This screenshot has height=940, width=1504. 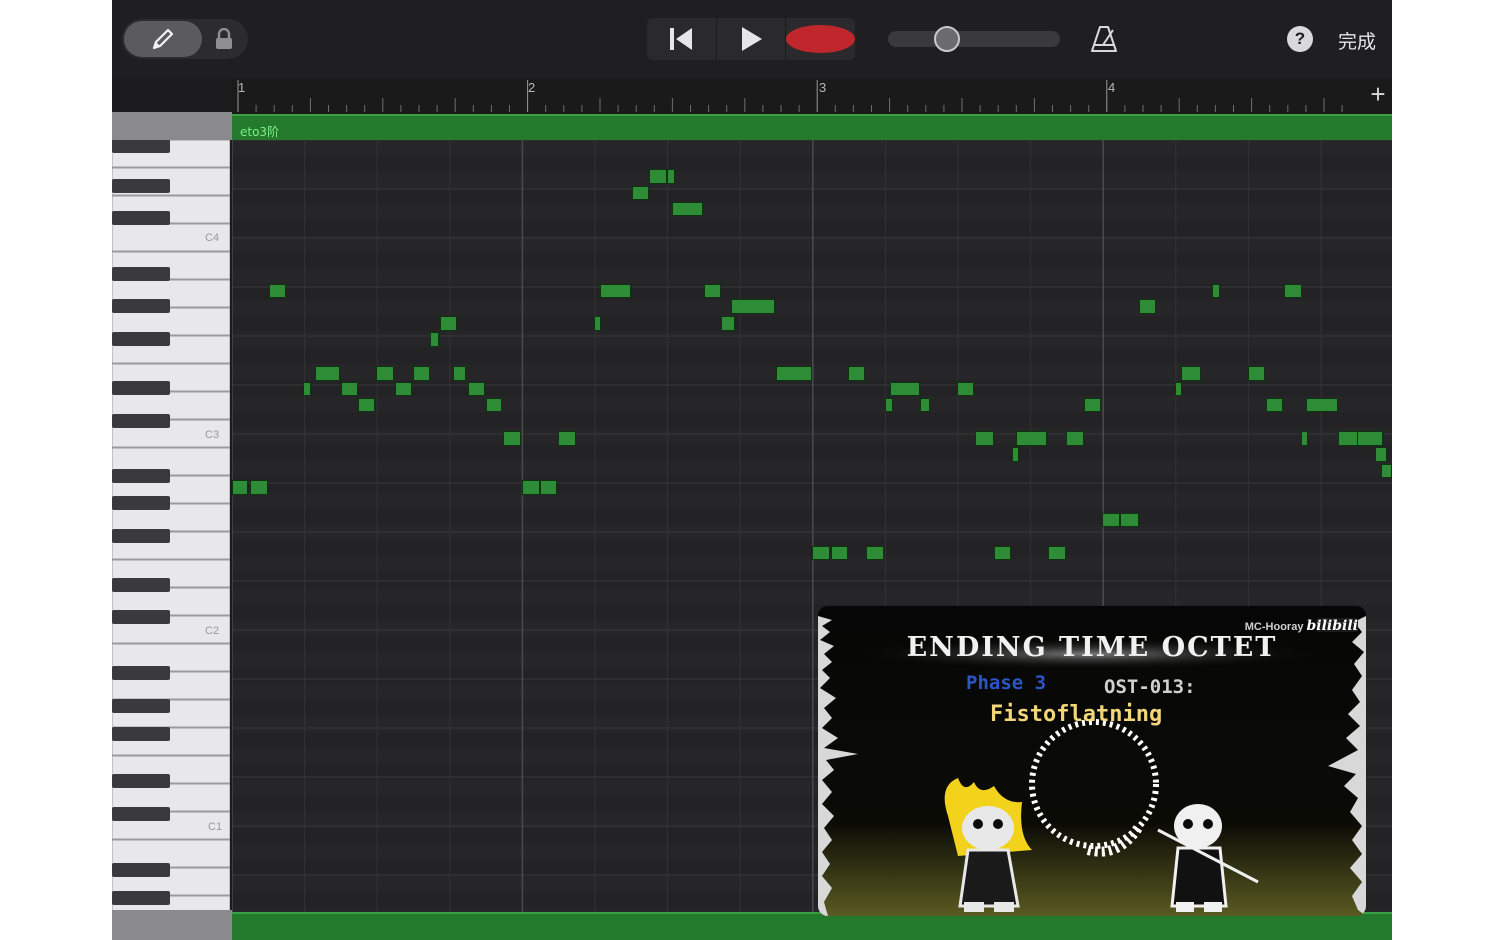 What do you see at coordinates (1006, 683) in the screenshot?
I see `thumbnail-phase: Phase 3` at bounding box center [1006, 683].